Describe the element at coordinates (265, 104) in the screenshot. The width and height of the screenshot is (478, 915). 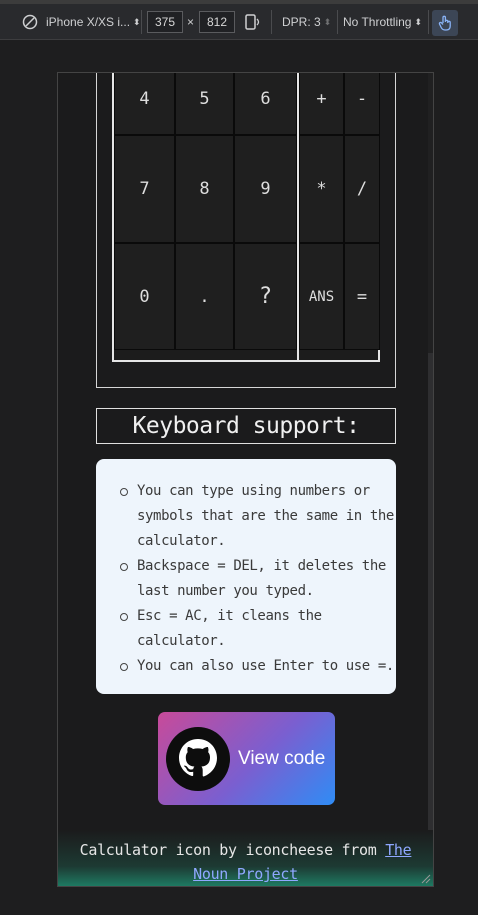
I see `key-6: 6` at that location.